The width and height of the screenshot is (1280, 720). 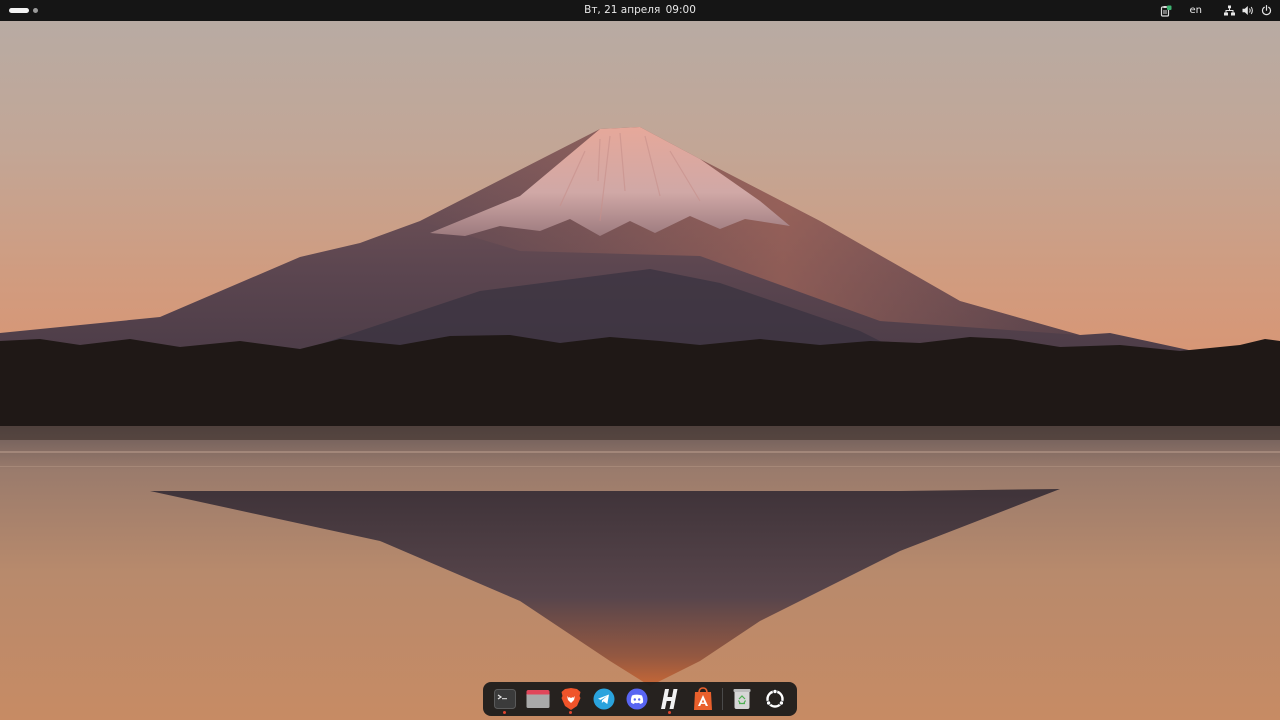 I want to click on dock-item-files, so click(x=537, y=699).